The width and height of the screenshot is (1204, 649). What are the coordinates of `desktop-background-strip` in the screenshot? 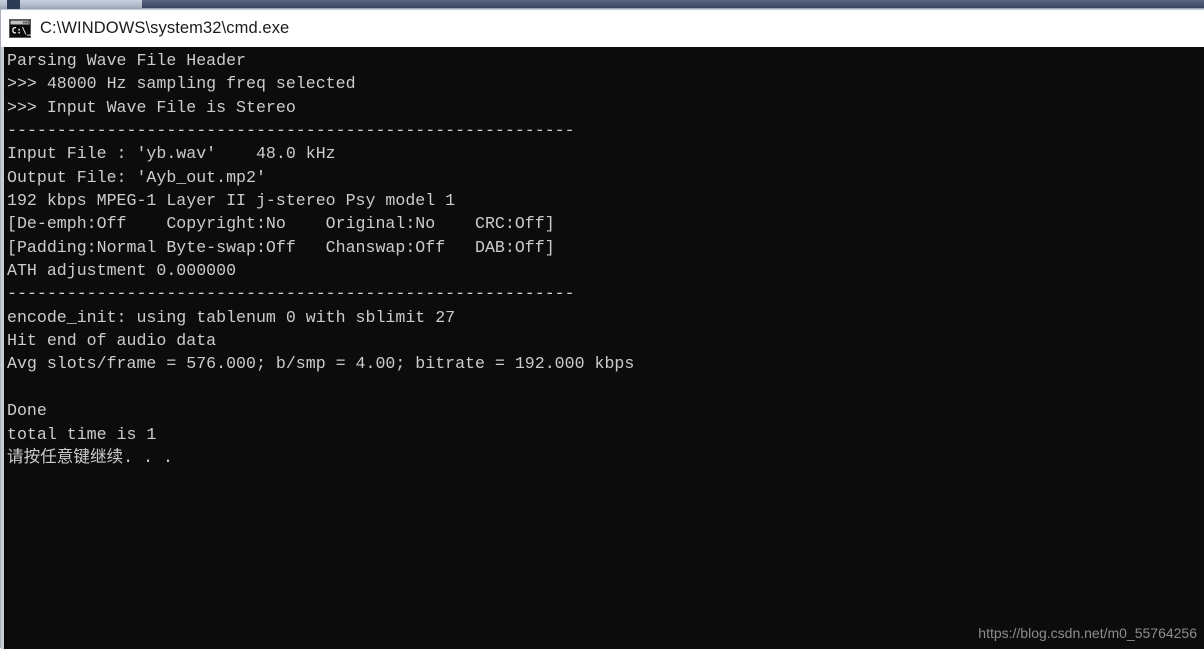 It's located at (602, 4).